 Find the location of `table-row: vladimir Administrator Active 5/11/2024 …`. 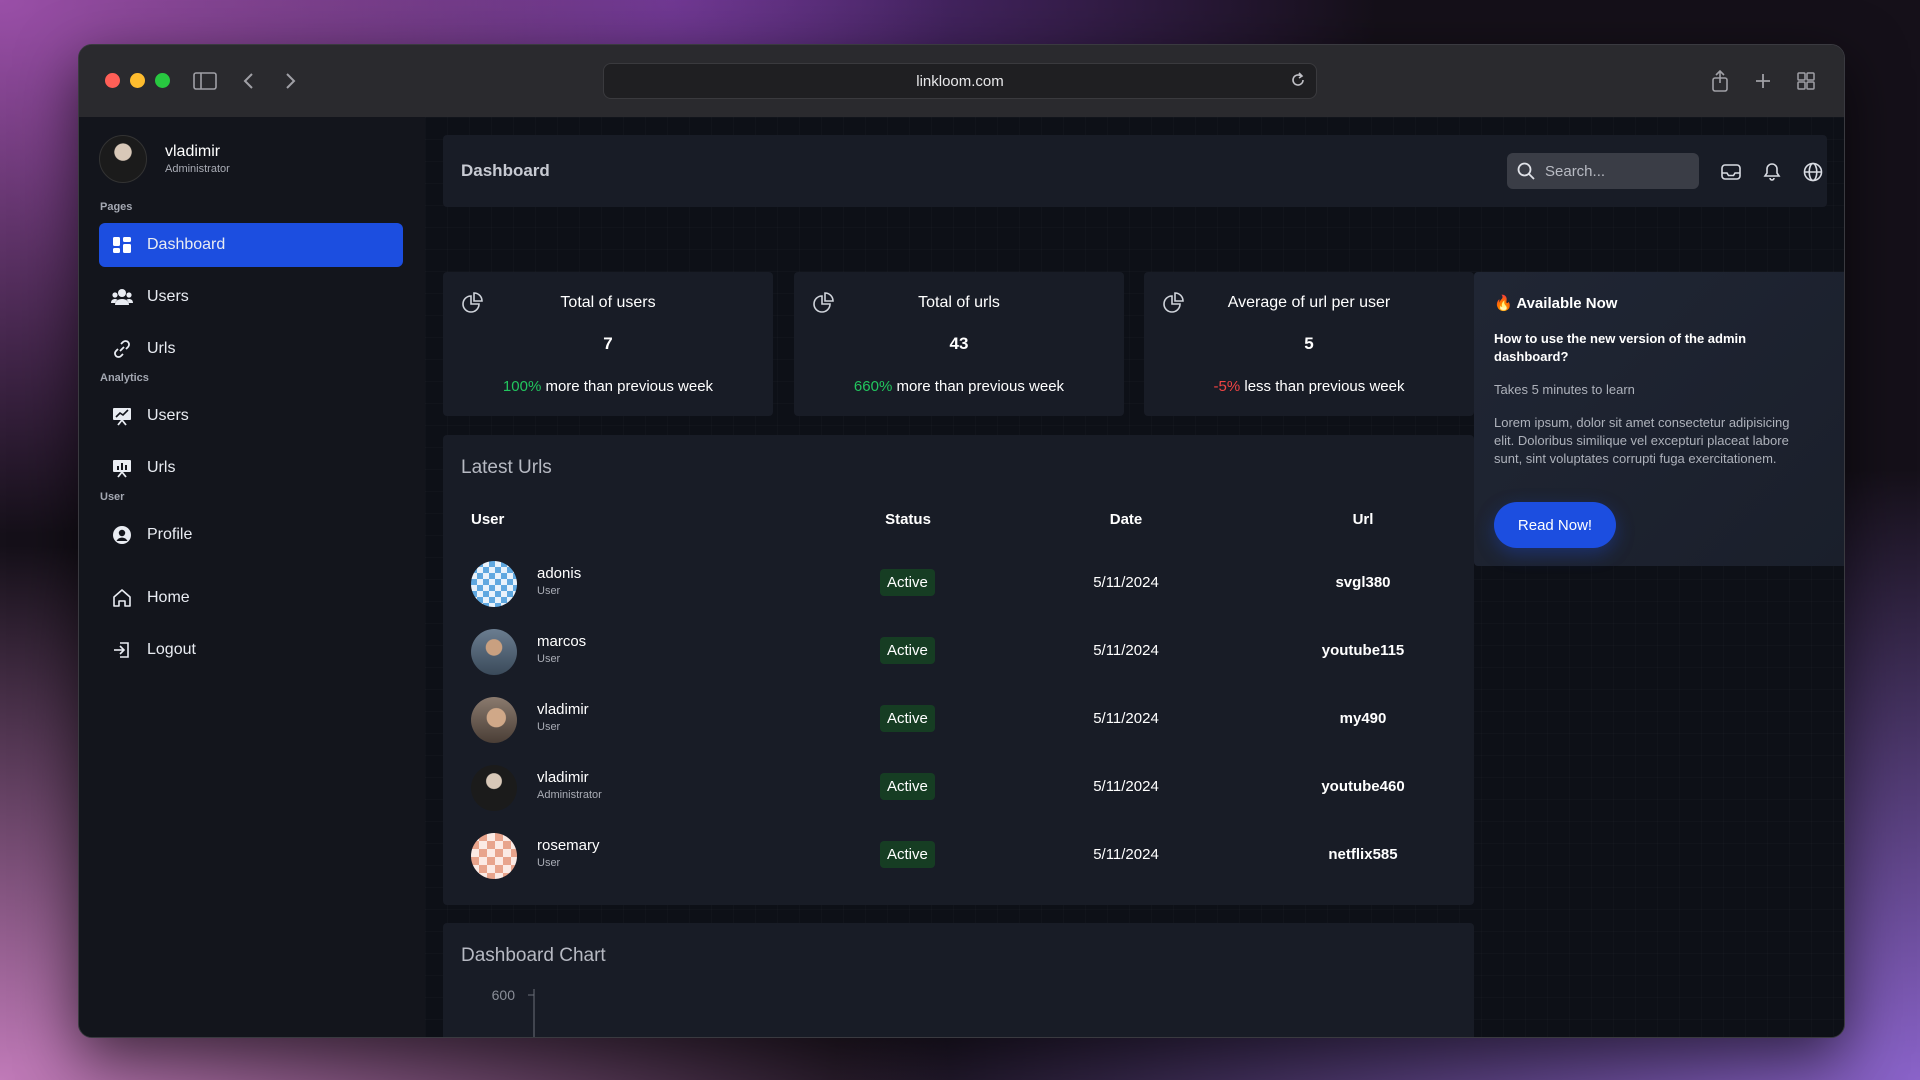

table-row: vladimir Administrator Active 5/11/2024 … is located at coordinates (958, 791).